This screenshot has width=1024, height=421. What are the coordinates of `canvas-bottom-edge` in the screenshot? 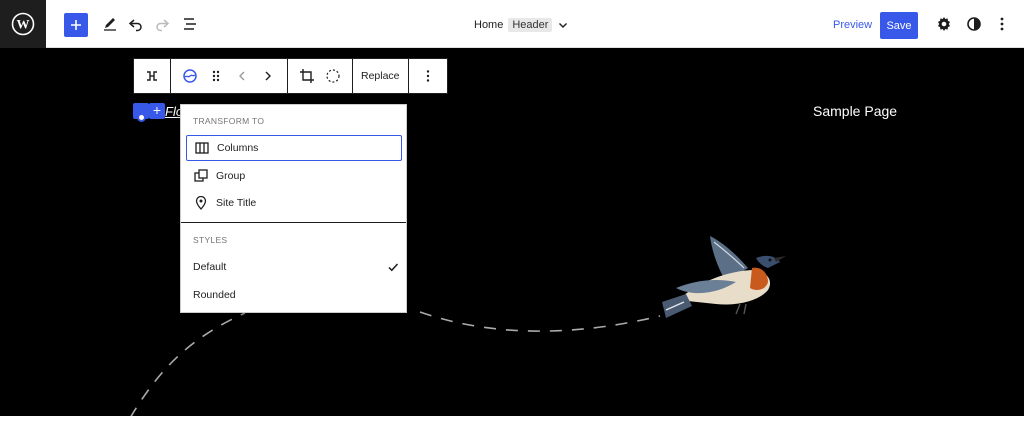 It's located at (512, 418).